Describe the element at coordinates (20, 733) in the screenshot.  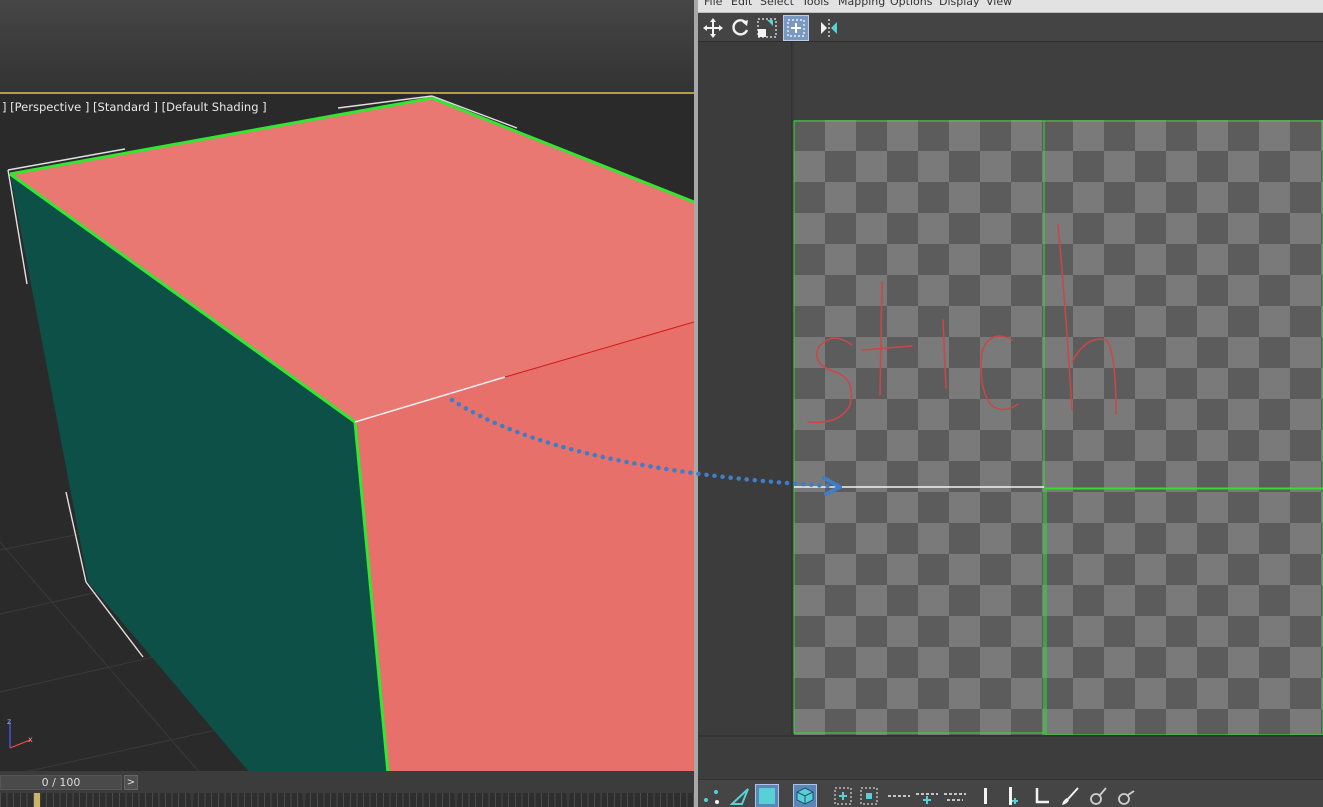
I see `axis-tripod-icon: z x` at that location.